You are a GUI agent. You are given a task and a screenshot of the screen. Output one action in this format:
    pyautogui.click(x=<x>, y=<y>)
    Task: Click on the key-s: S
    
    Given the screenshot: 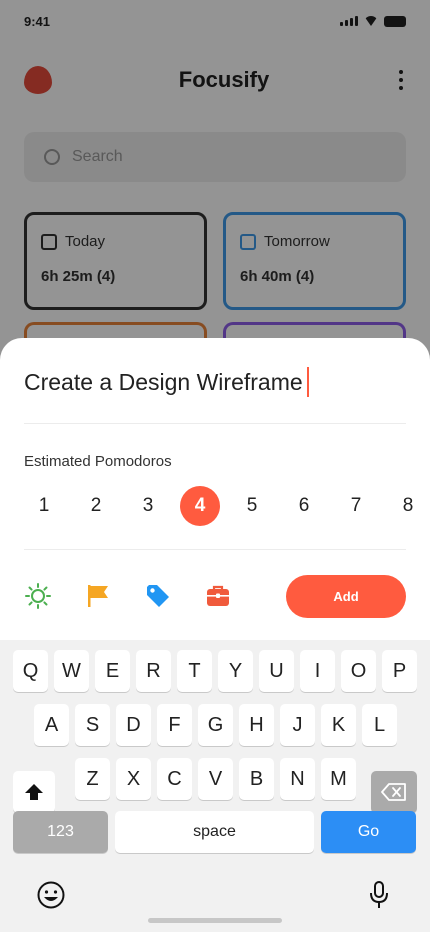 What is the action you would take?
    pyautogui.click(x=92, y=725)
    